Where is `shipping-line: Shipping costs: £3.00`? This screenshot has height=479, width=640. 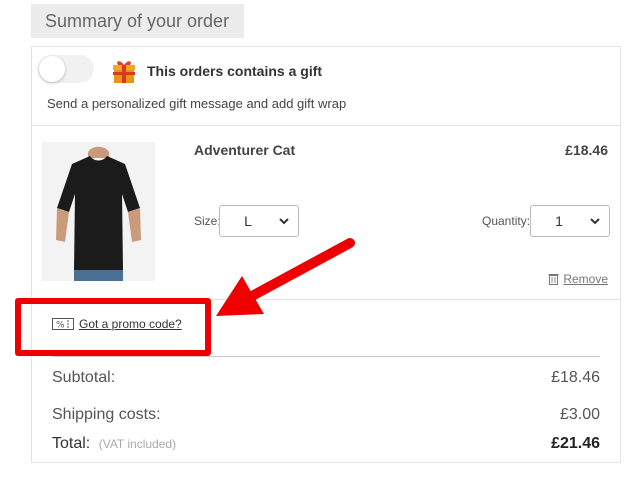 shipping-line: Shipping costs: £3.00 is located at coordinates (326, 415).